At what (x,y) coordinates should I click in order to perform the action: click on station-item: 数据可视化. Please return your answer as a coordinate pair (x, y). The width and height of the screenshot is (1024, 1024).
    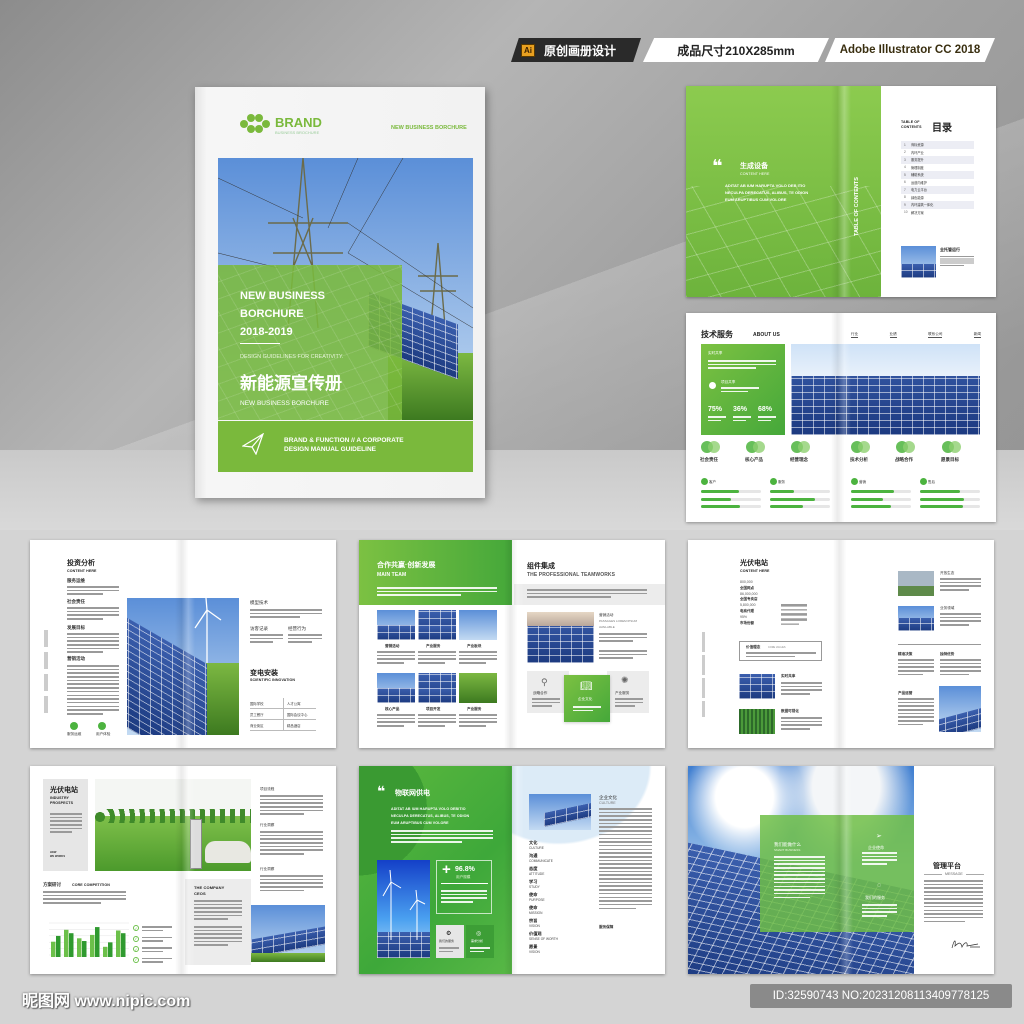
    Looking at the image, I should click on (790, 711).